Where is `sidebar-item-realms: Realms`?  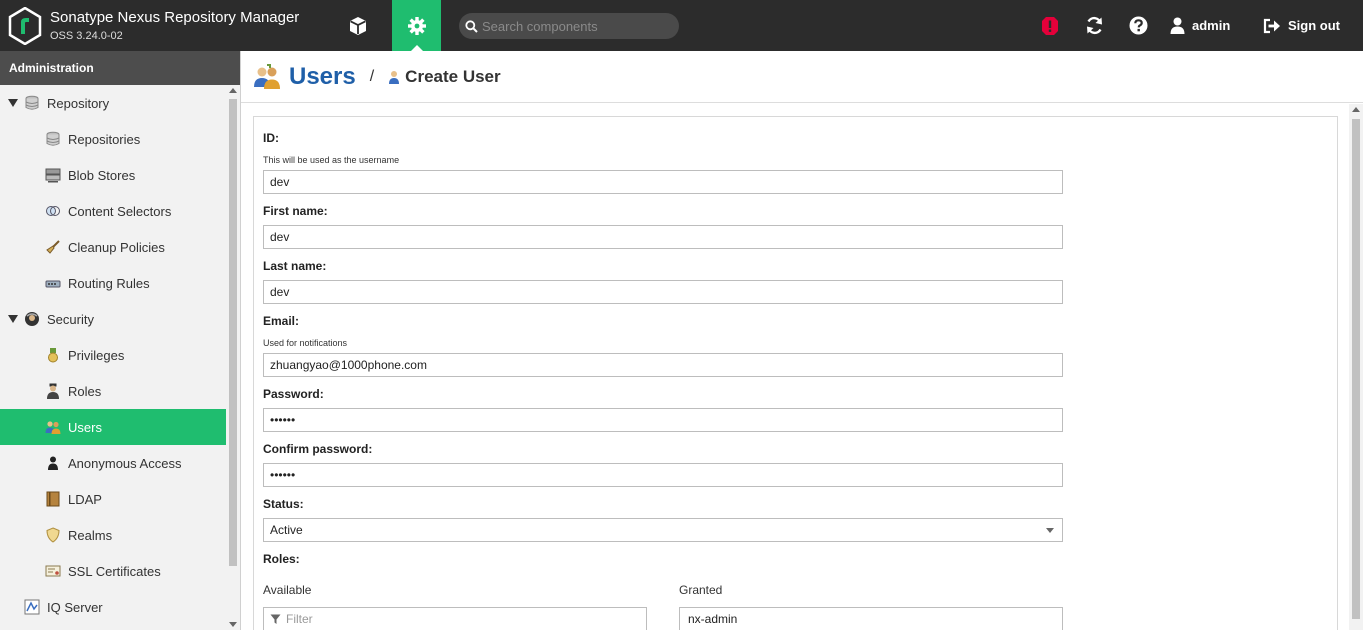 sidebar-item-realms: Realms is located at coordinates (113, 535).